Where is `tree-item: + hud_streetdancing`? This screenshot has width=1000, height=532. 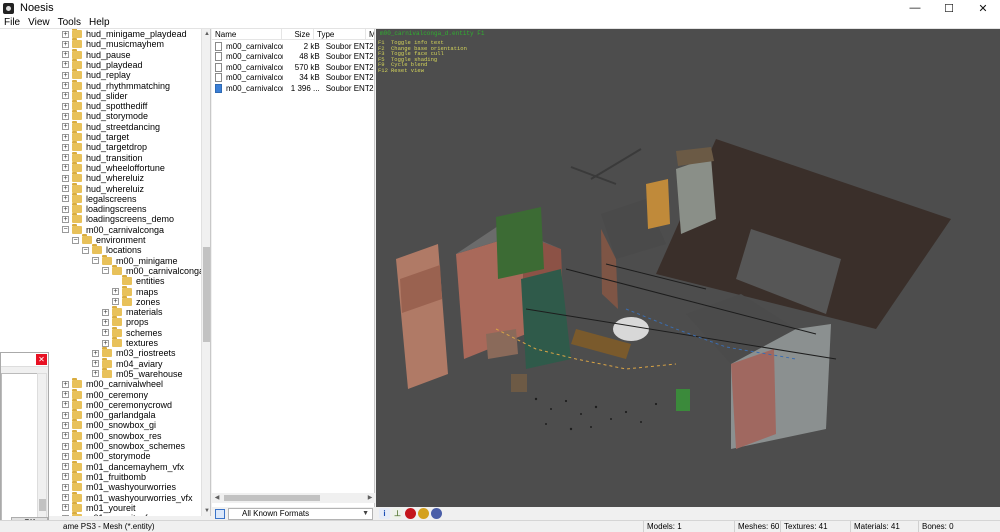
tree-item: + hud_streetdancing is located at coordinates (111, 126).